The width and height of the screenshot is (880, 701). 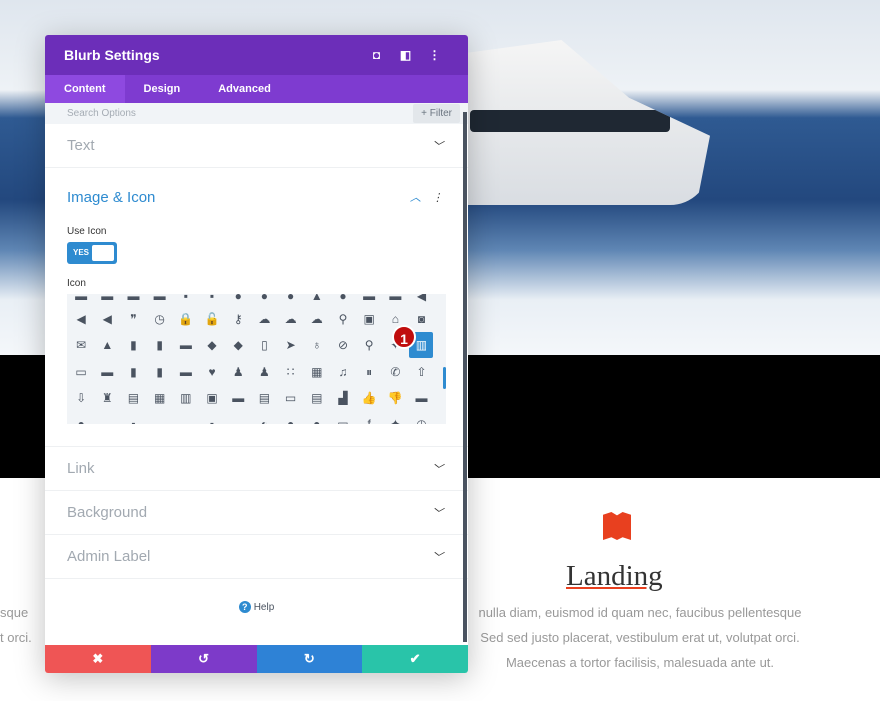 What do you see at coordinates (436, 113) in the screenshot?
I see `filter-button: + Filter` at bounding box center [436, 113].